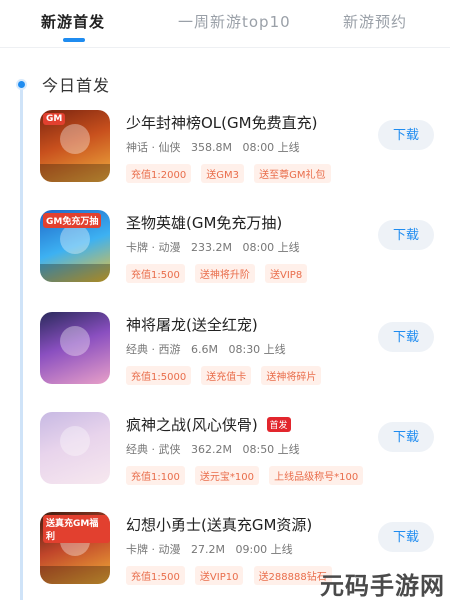  Describe the element at coordinates (75, 548) in the screenshot. I see `game-thumbnail: 送真充GM福利` at that location.